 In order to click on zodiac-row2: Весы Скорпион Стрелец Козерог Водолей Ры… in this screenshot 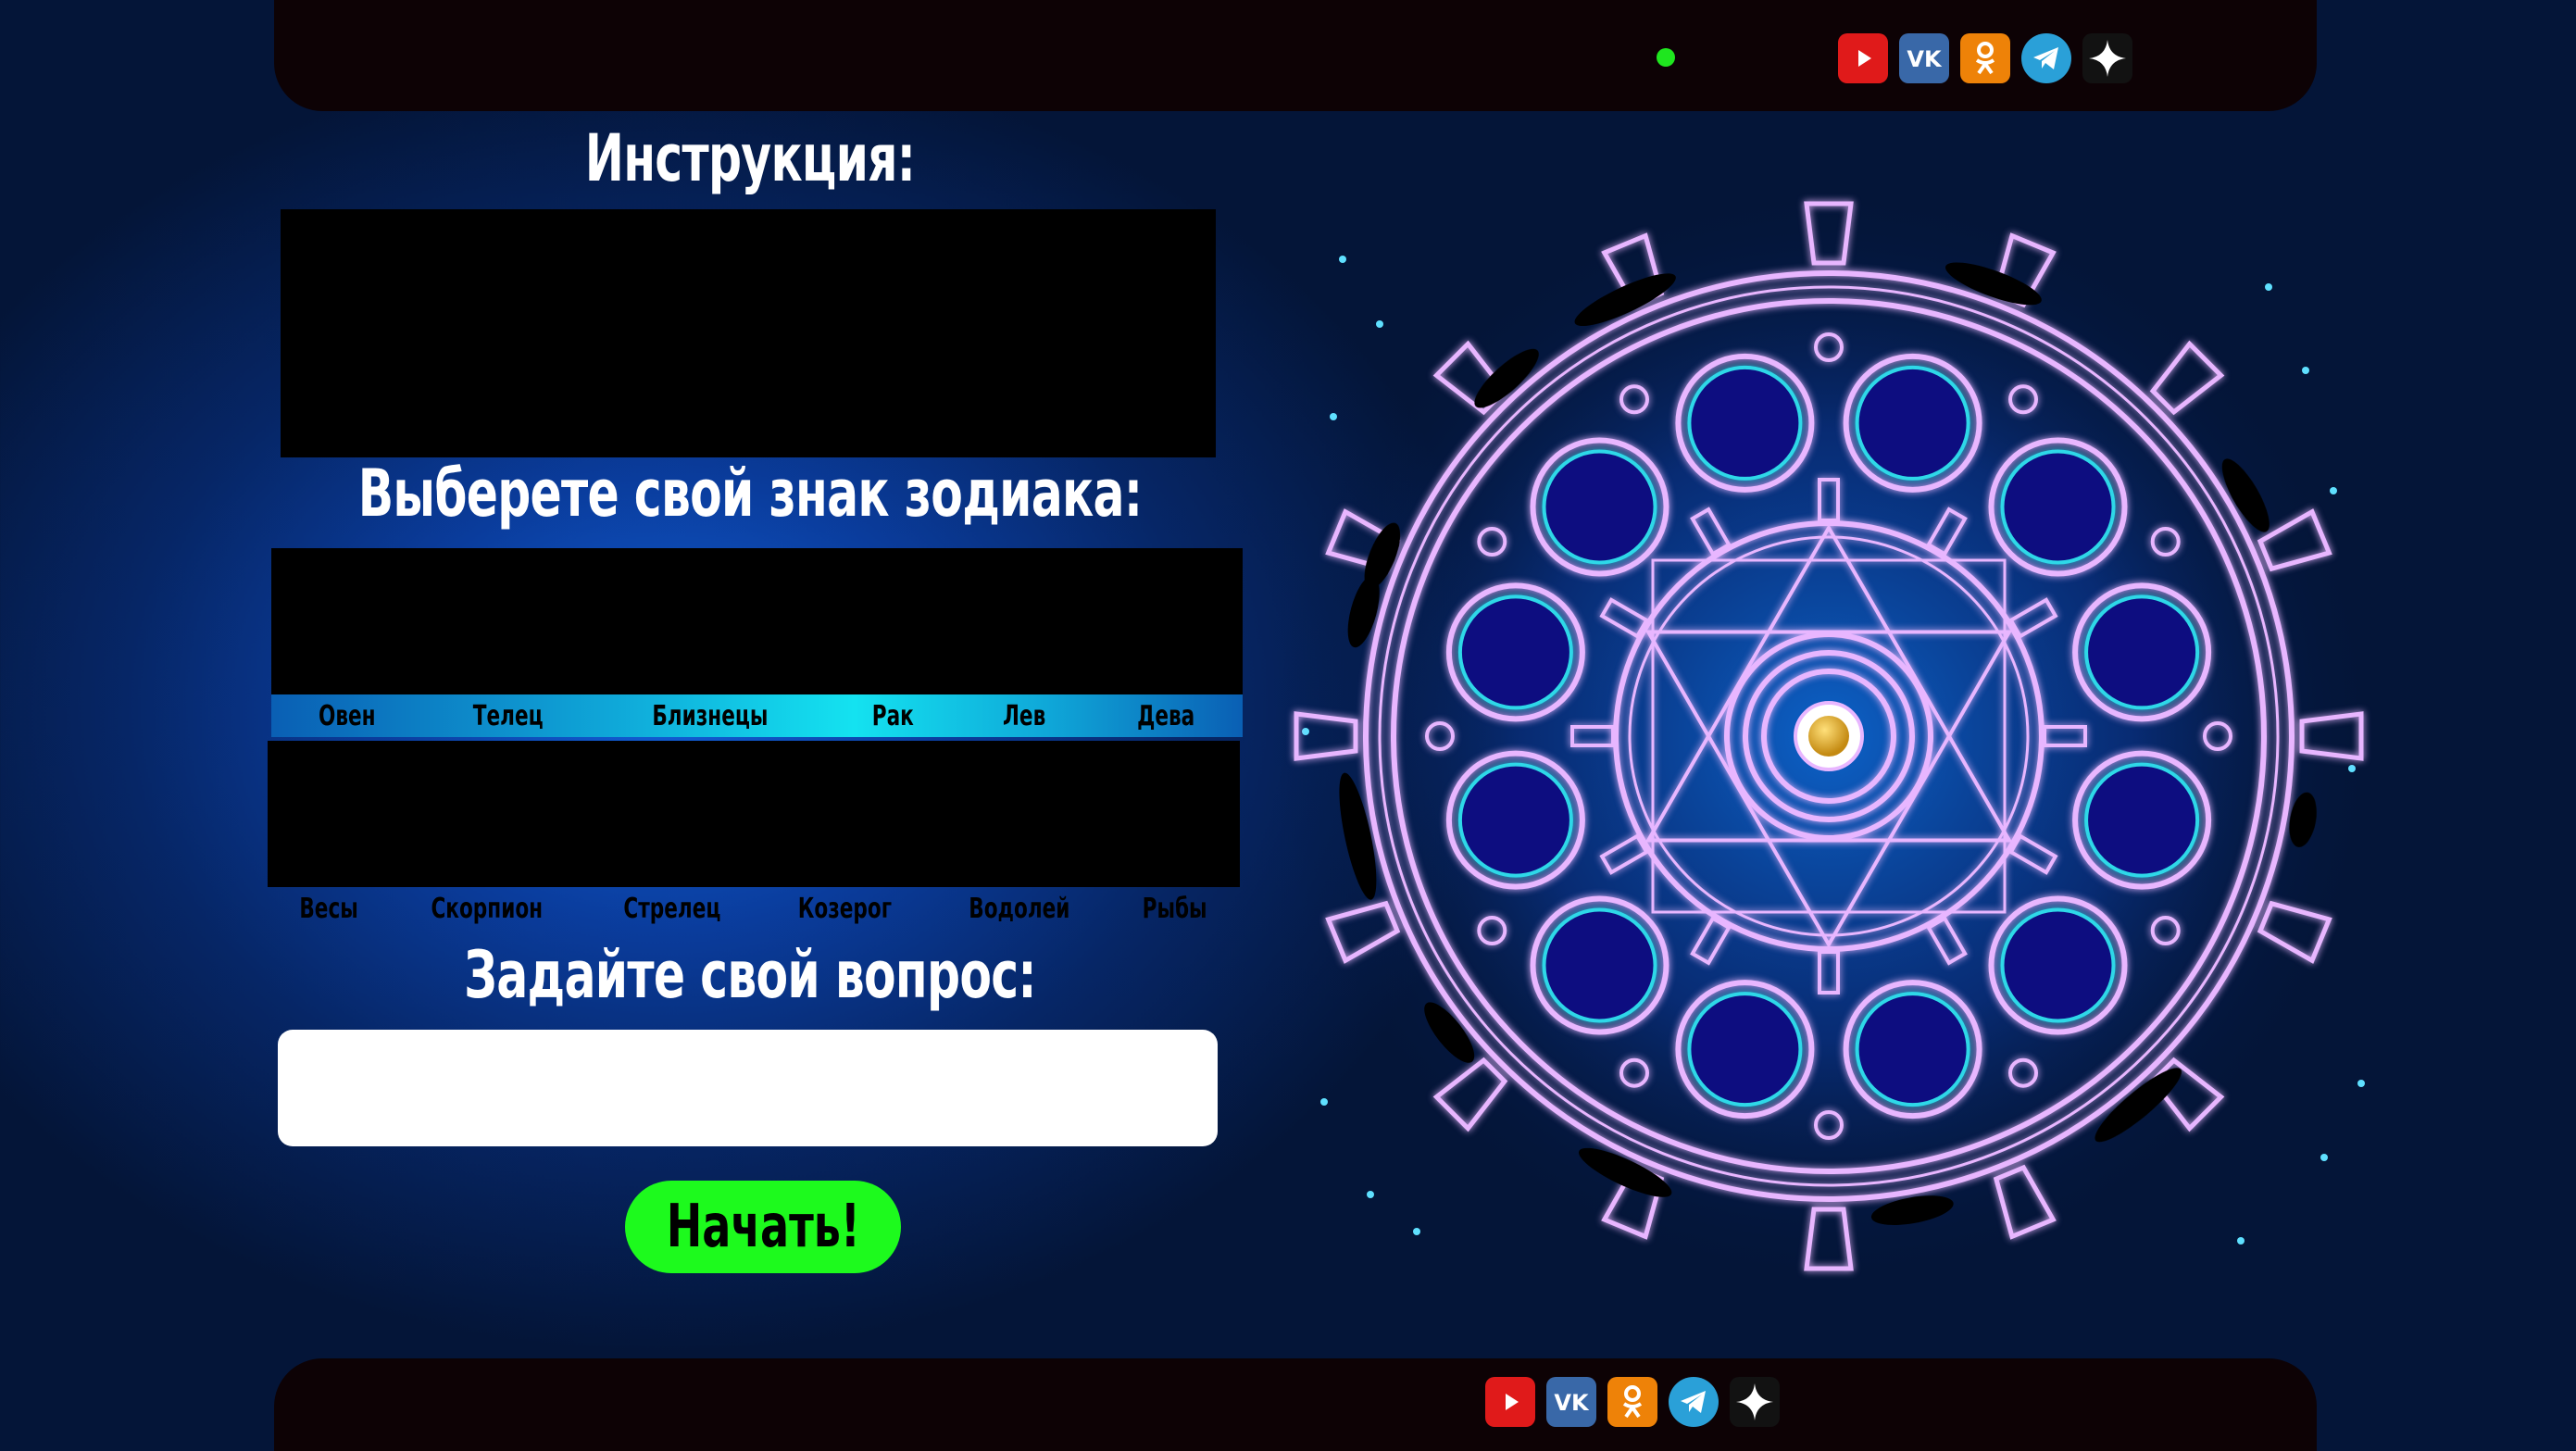, I will do `click(754, 908)`.